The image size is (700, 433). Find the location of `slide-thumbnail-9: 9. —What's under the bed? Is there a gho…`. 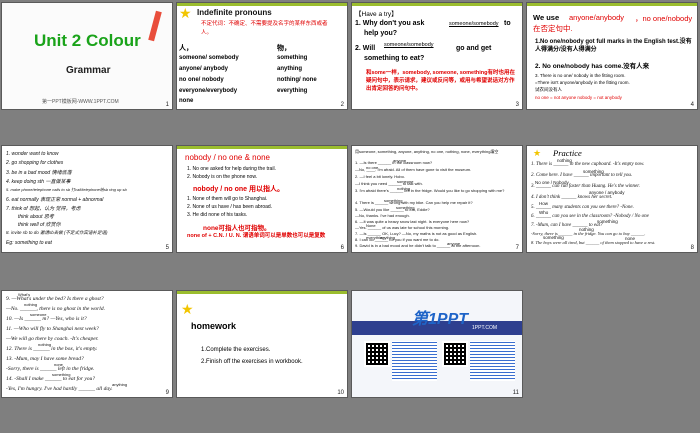

slide-thumbnail-9: 9. —What's under the bed? Is there a gho… is located at coordinates (87, 344).